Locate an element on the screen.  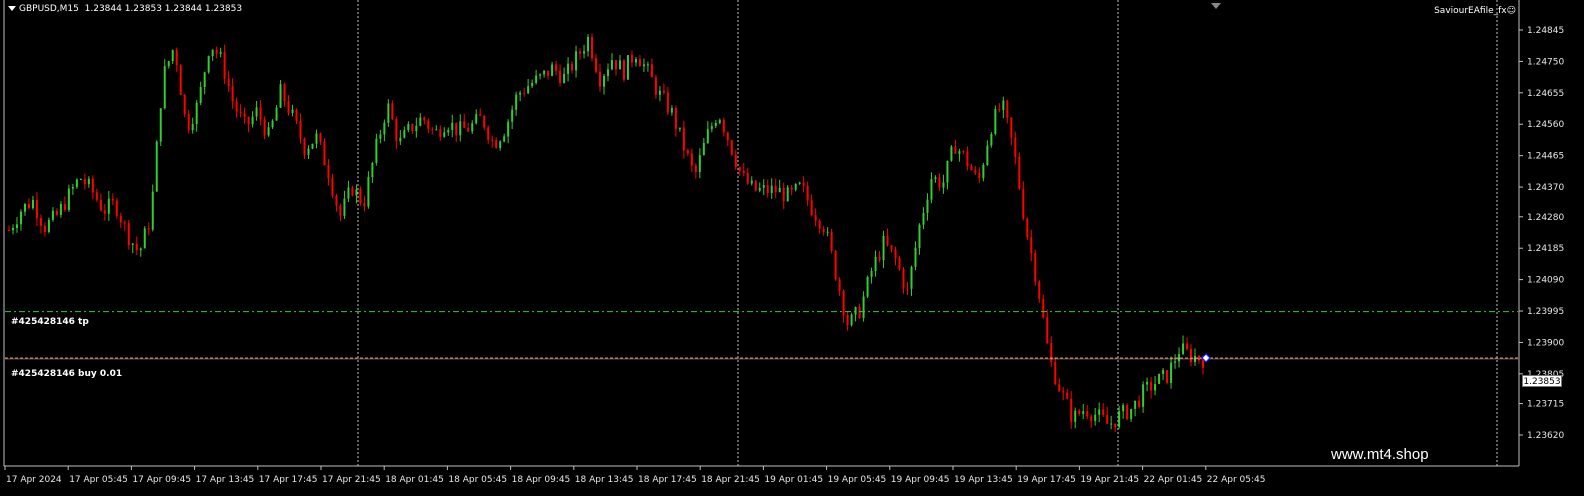
price-tick-label: 1.24845 is located at coordinates (1545, 31).